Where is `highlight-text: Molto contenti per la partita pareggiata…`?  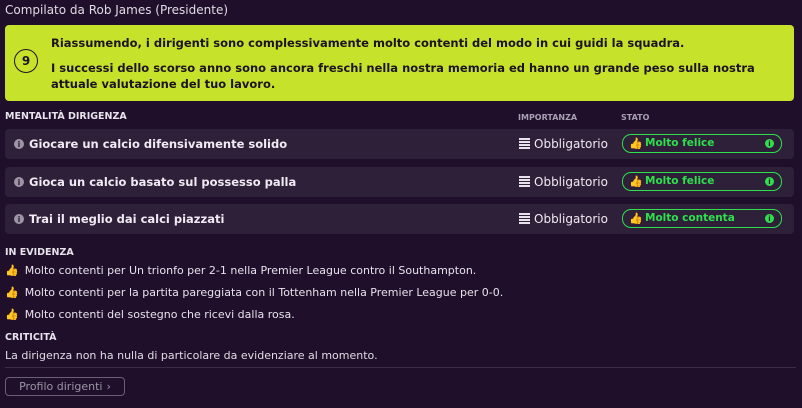 highlight-text: Molto contenti per la partita pareggiata… is located at coordinates (264, 292).